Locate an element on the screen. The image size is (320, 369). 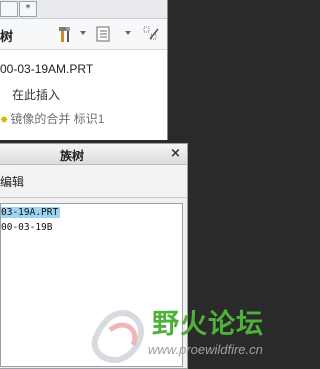
menu-edit: 编辑 is located at coordinates (12, 181).